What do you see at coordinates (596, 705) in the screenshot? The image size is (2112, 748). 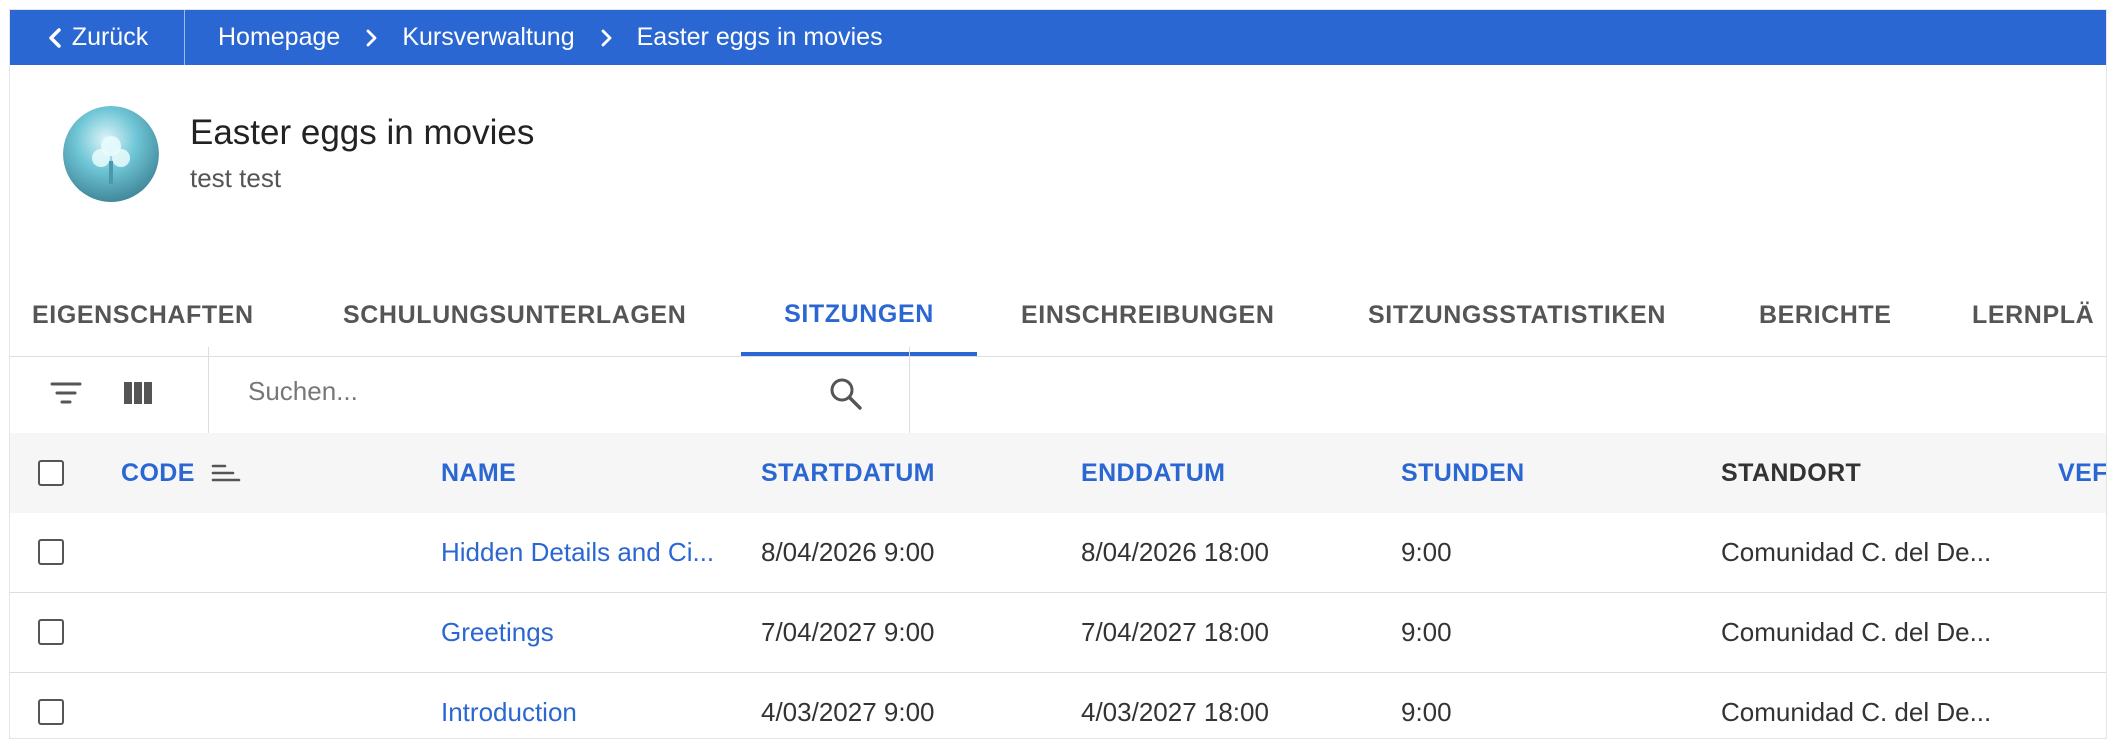 I see `cell-name: Introduction` at bounding box center [596, 705].